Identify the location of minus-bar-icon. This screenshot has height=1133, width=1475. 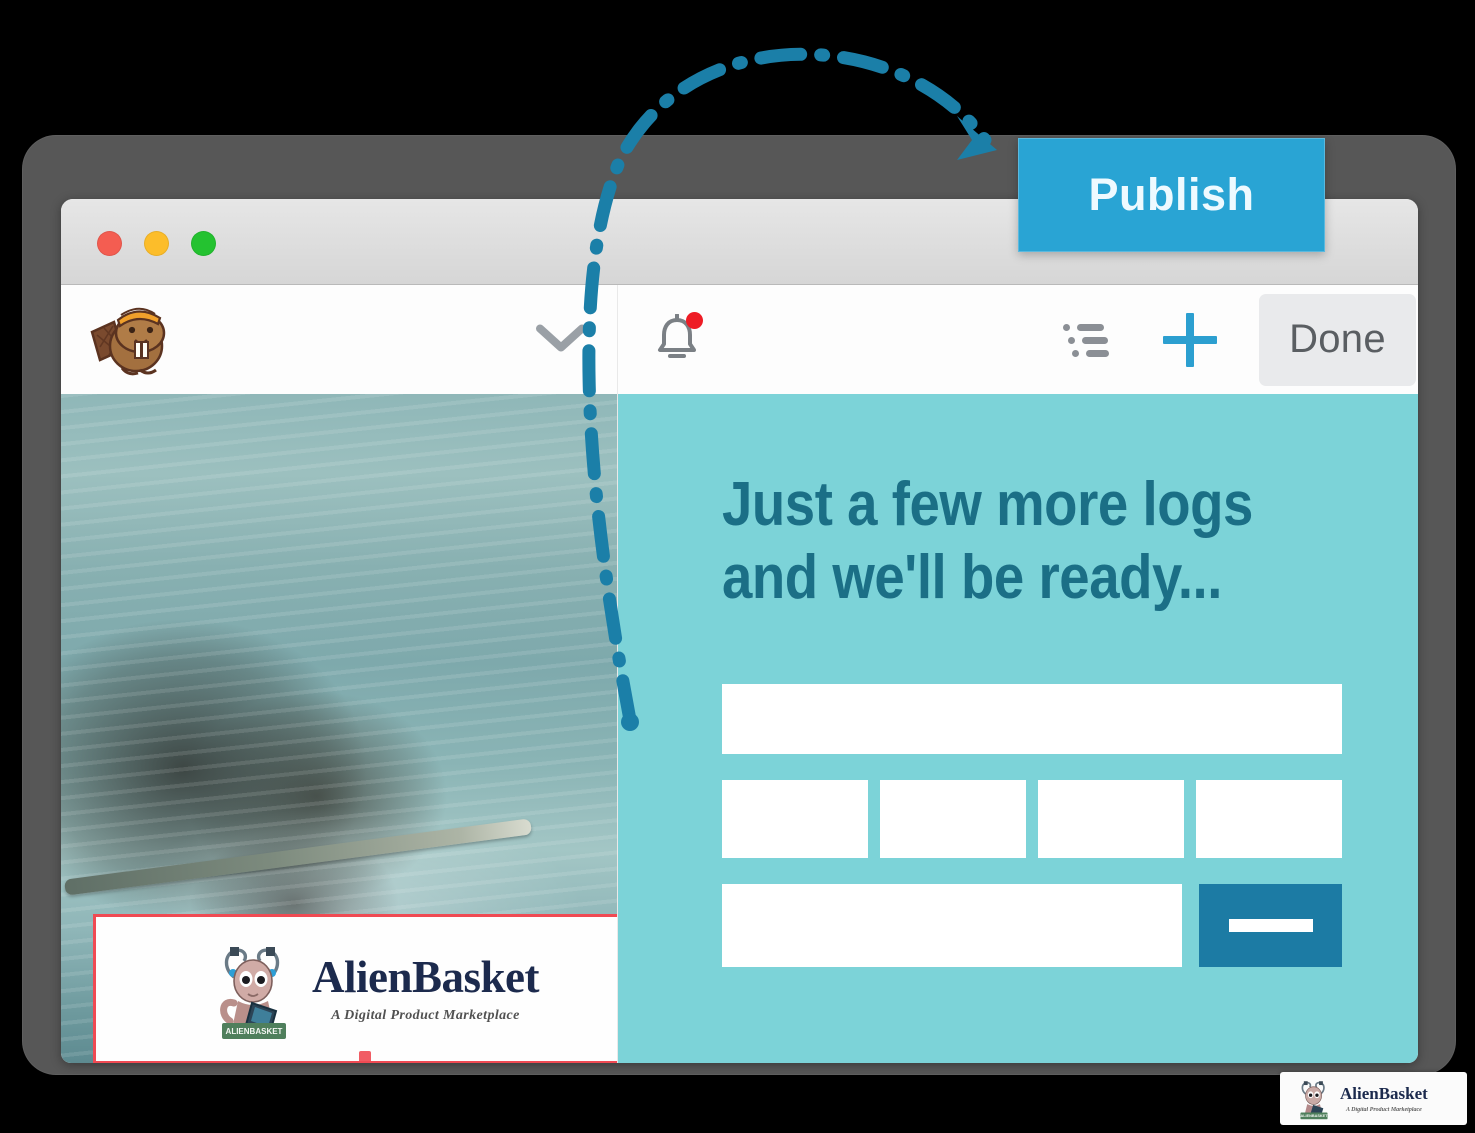
(1270, 925).